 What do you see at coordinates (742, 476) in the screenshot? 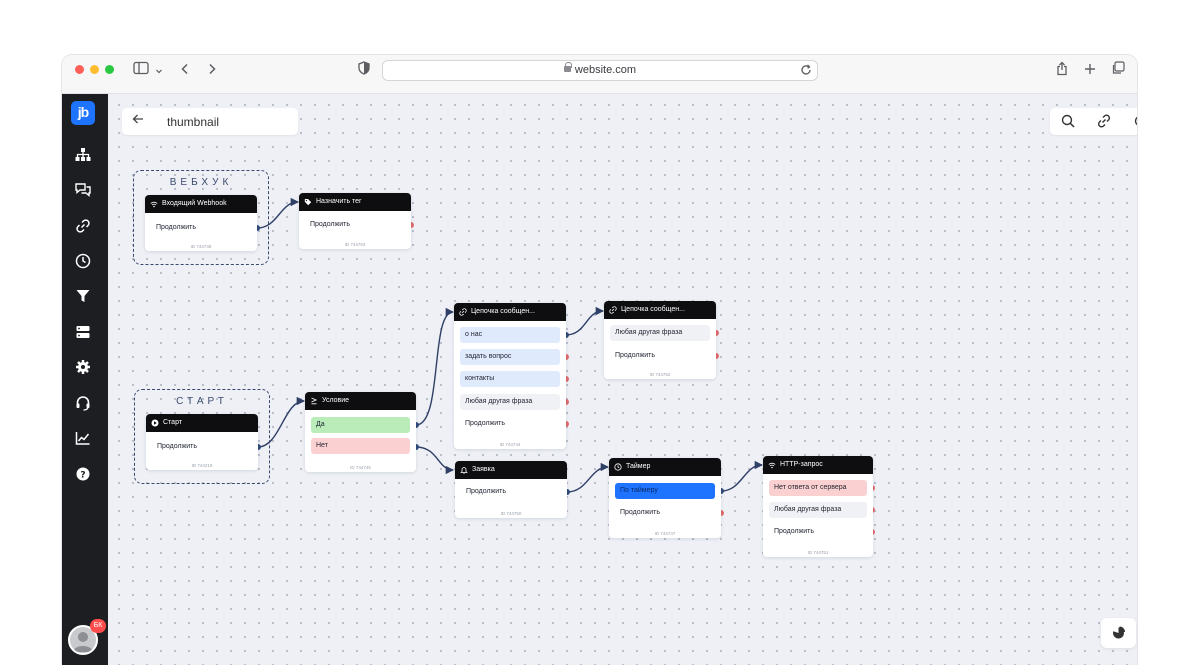
I see `wire-timer-to-http` at bounding box center [742, 476].